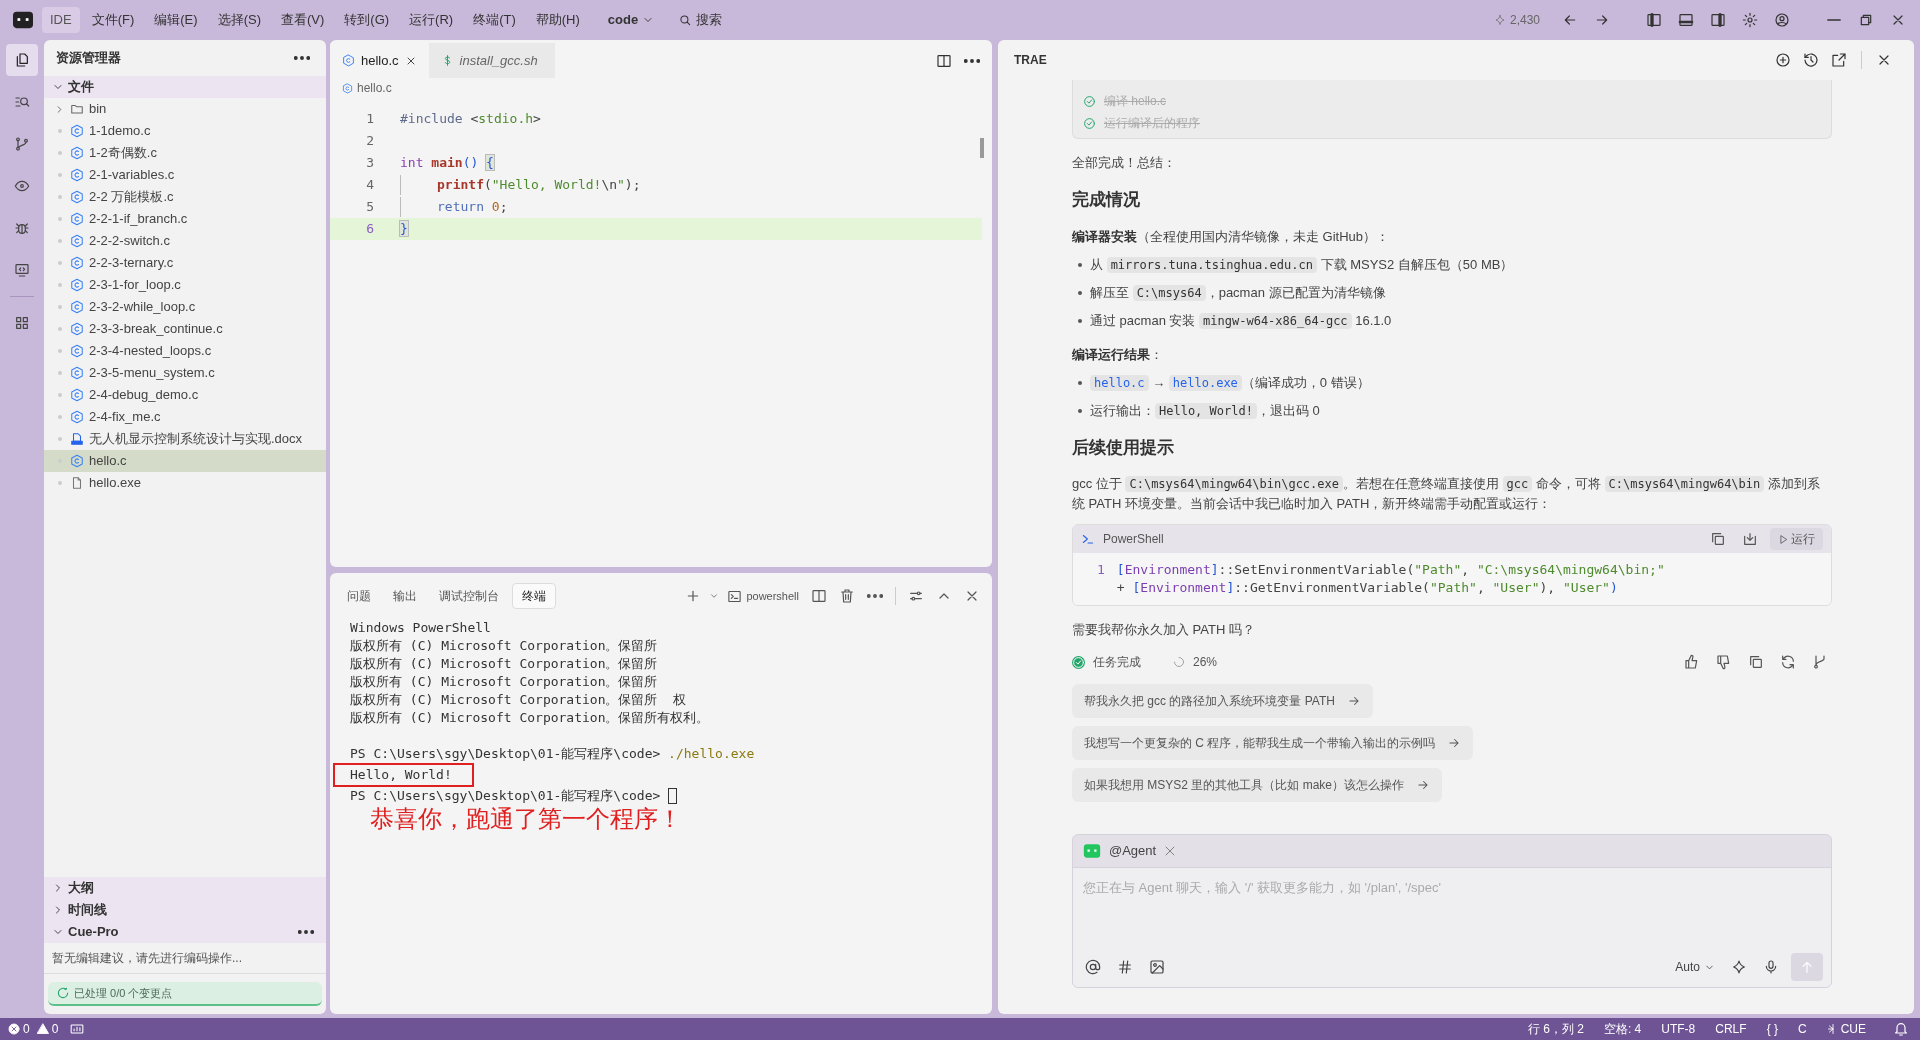 The width and height of the screenshot is (1920, 1040). I want to click on menu-item: 运行(R), so click(431, 20).